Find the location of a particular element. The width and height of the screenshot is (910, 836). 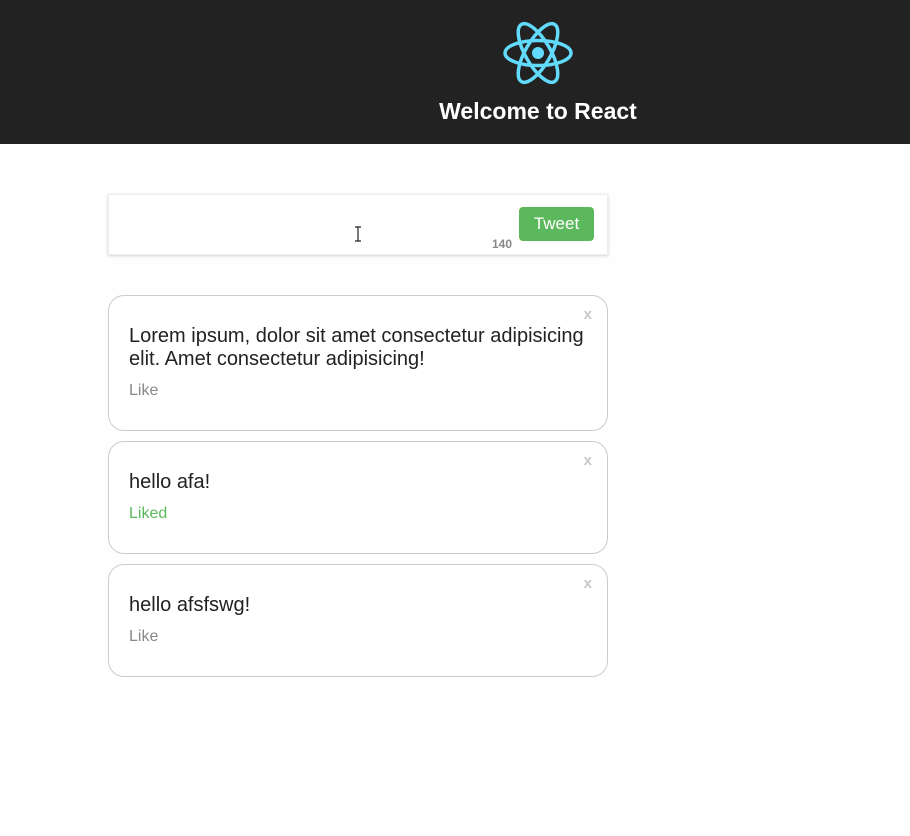

tweet-text: hello afa! is located at coordinates (170, 482).